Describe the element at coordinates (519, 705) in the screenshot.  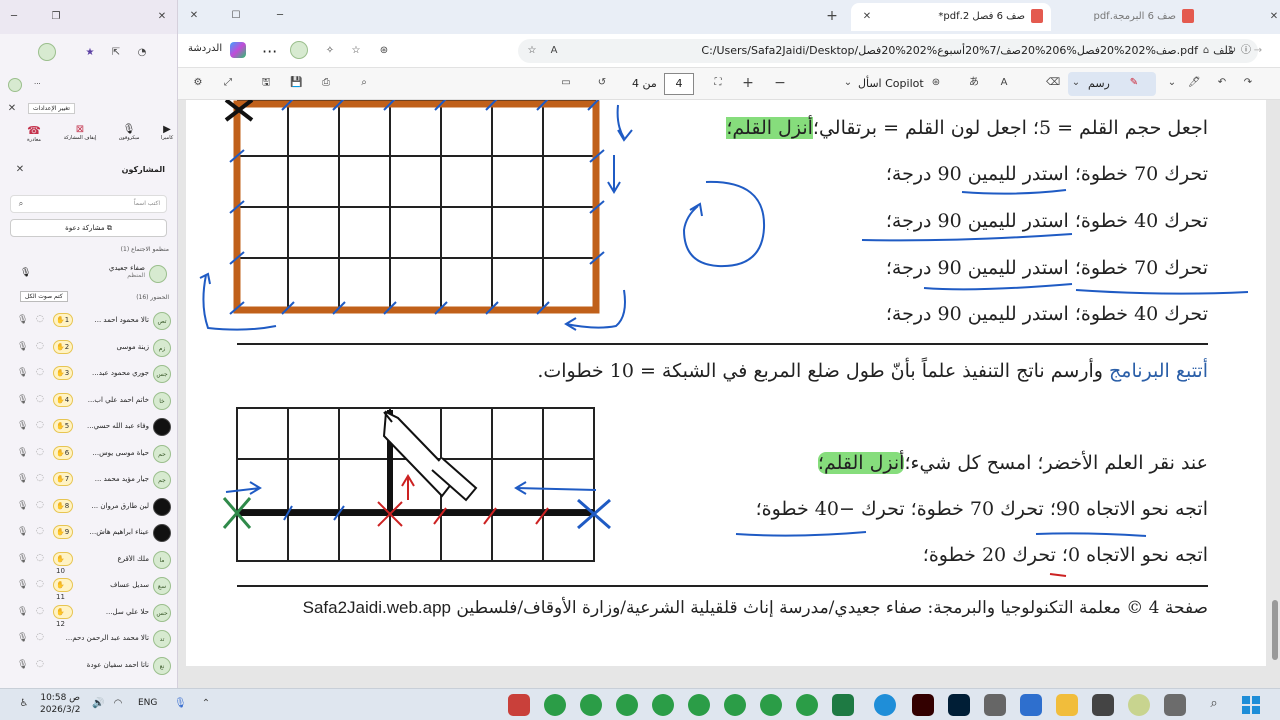
I see `taskbar-app-presentation` at that location.